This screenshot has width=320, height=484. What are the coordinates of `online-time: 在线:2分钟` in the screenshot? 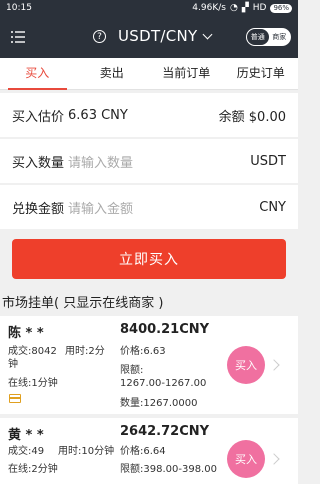 It's located at (33, 469).